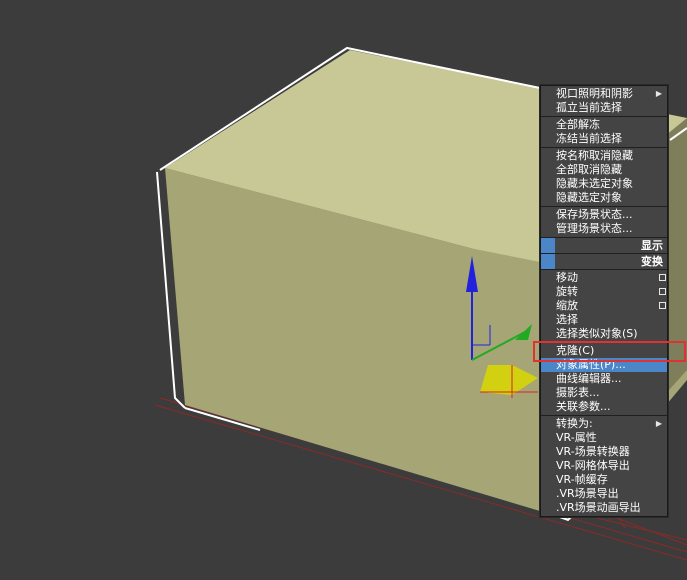 The image size is (687, 580). Describe the element at coordinates (589, 107) in the screenshot. I see `menu-item-label: 孤立当前选择` at that location.